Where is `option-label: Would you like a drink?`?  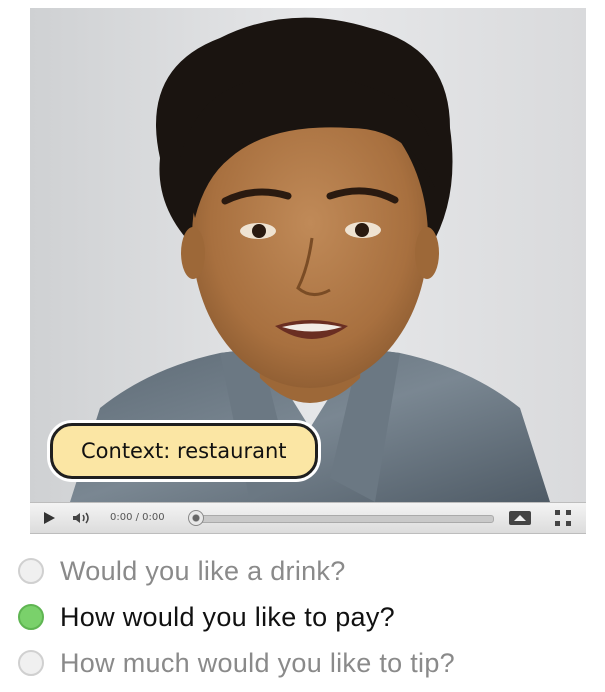 option-label: Would you like a drink? is located at coordinates (203, 570).